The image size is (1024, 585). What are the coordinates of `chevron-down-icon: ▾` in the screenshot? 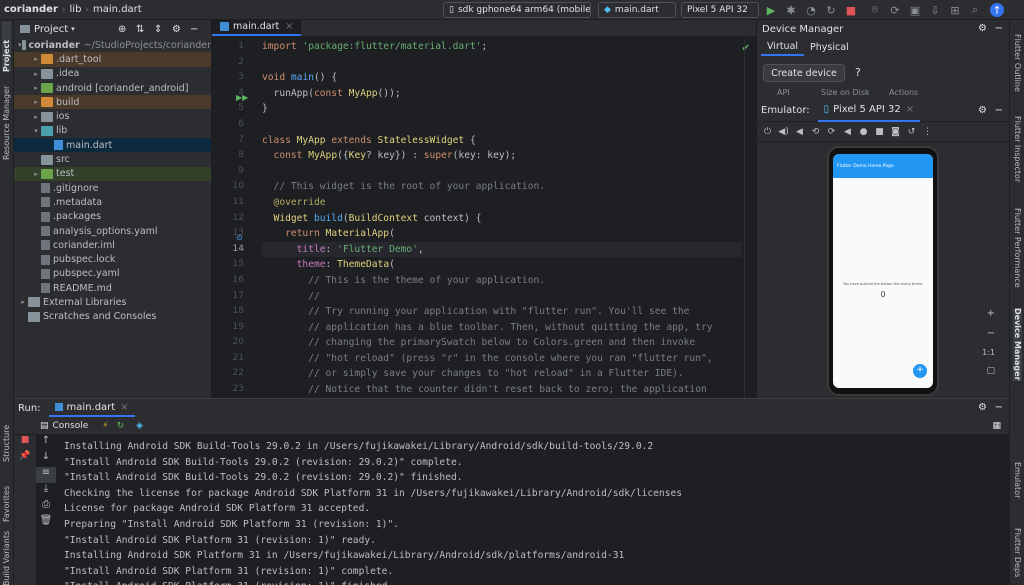 It's located at (36, 131).